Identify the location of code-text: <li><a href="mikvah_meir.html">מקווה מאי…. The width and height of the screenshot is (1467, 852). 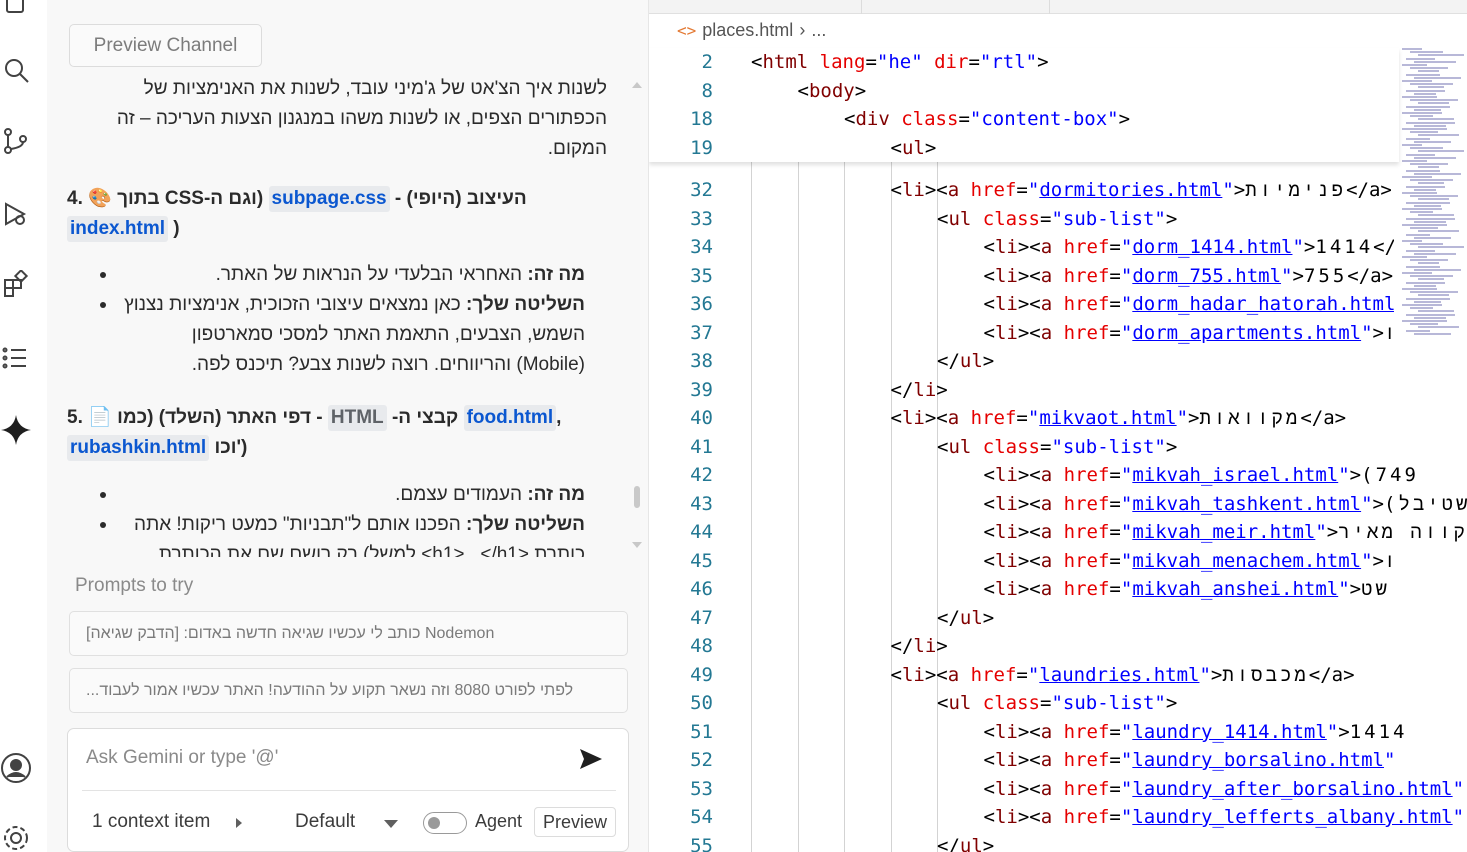
(1225, 532).